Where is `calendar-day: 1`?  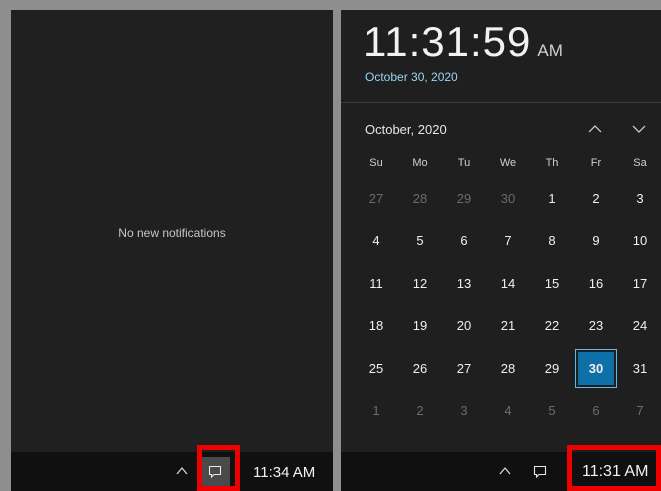 calendar-day: 1 is located at coordinates (552, 198).